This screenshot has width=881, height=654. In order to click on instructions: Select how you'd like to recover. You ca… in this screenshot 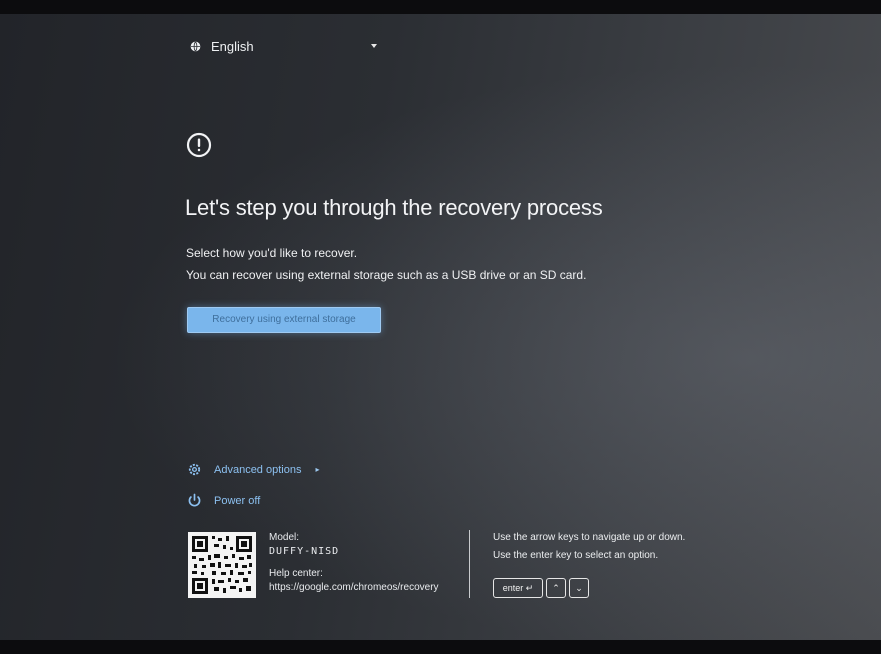, I will do `click(386, 264)`.